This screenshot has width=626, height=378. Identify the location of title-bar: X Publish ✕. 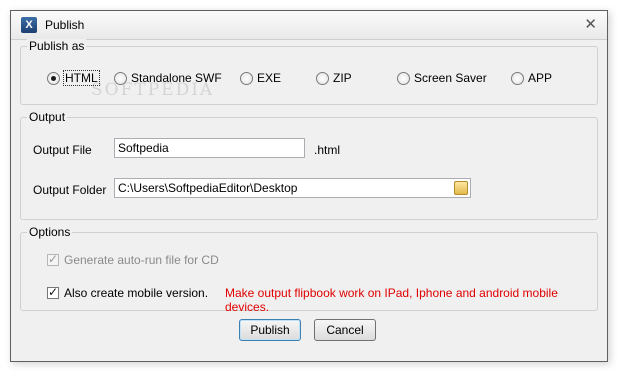
(309, 25).